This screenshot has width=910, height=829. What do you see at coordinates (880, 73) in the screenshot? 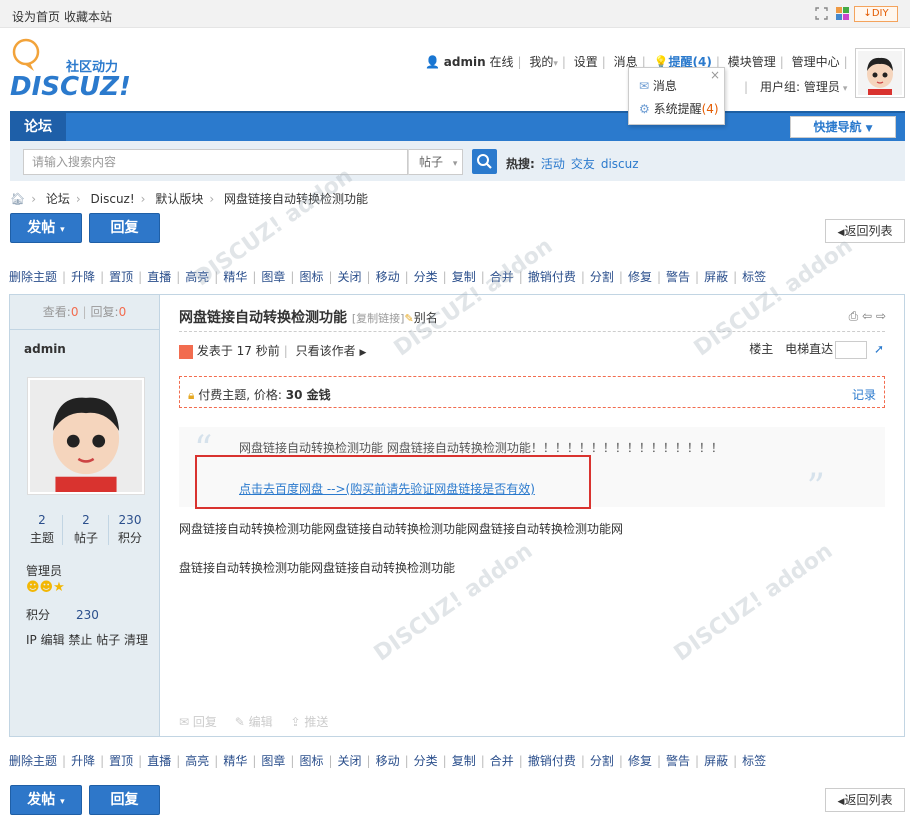
I see `user-avatar` at bounding box center [880, 73].